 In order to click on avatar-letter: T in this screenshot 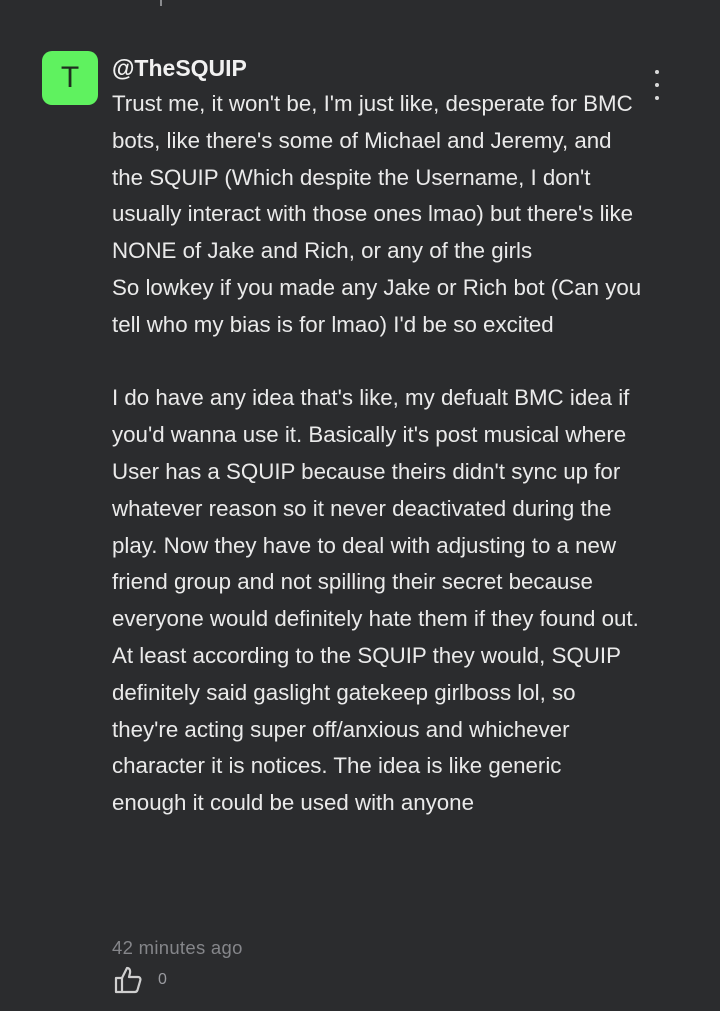, I will do `click(70, 77)`.